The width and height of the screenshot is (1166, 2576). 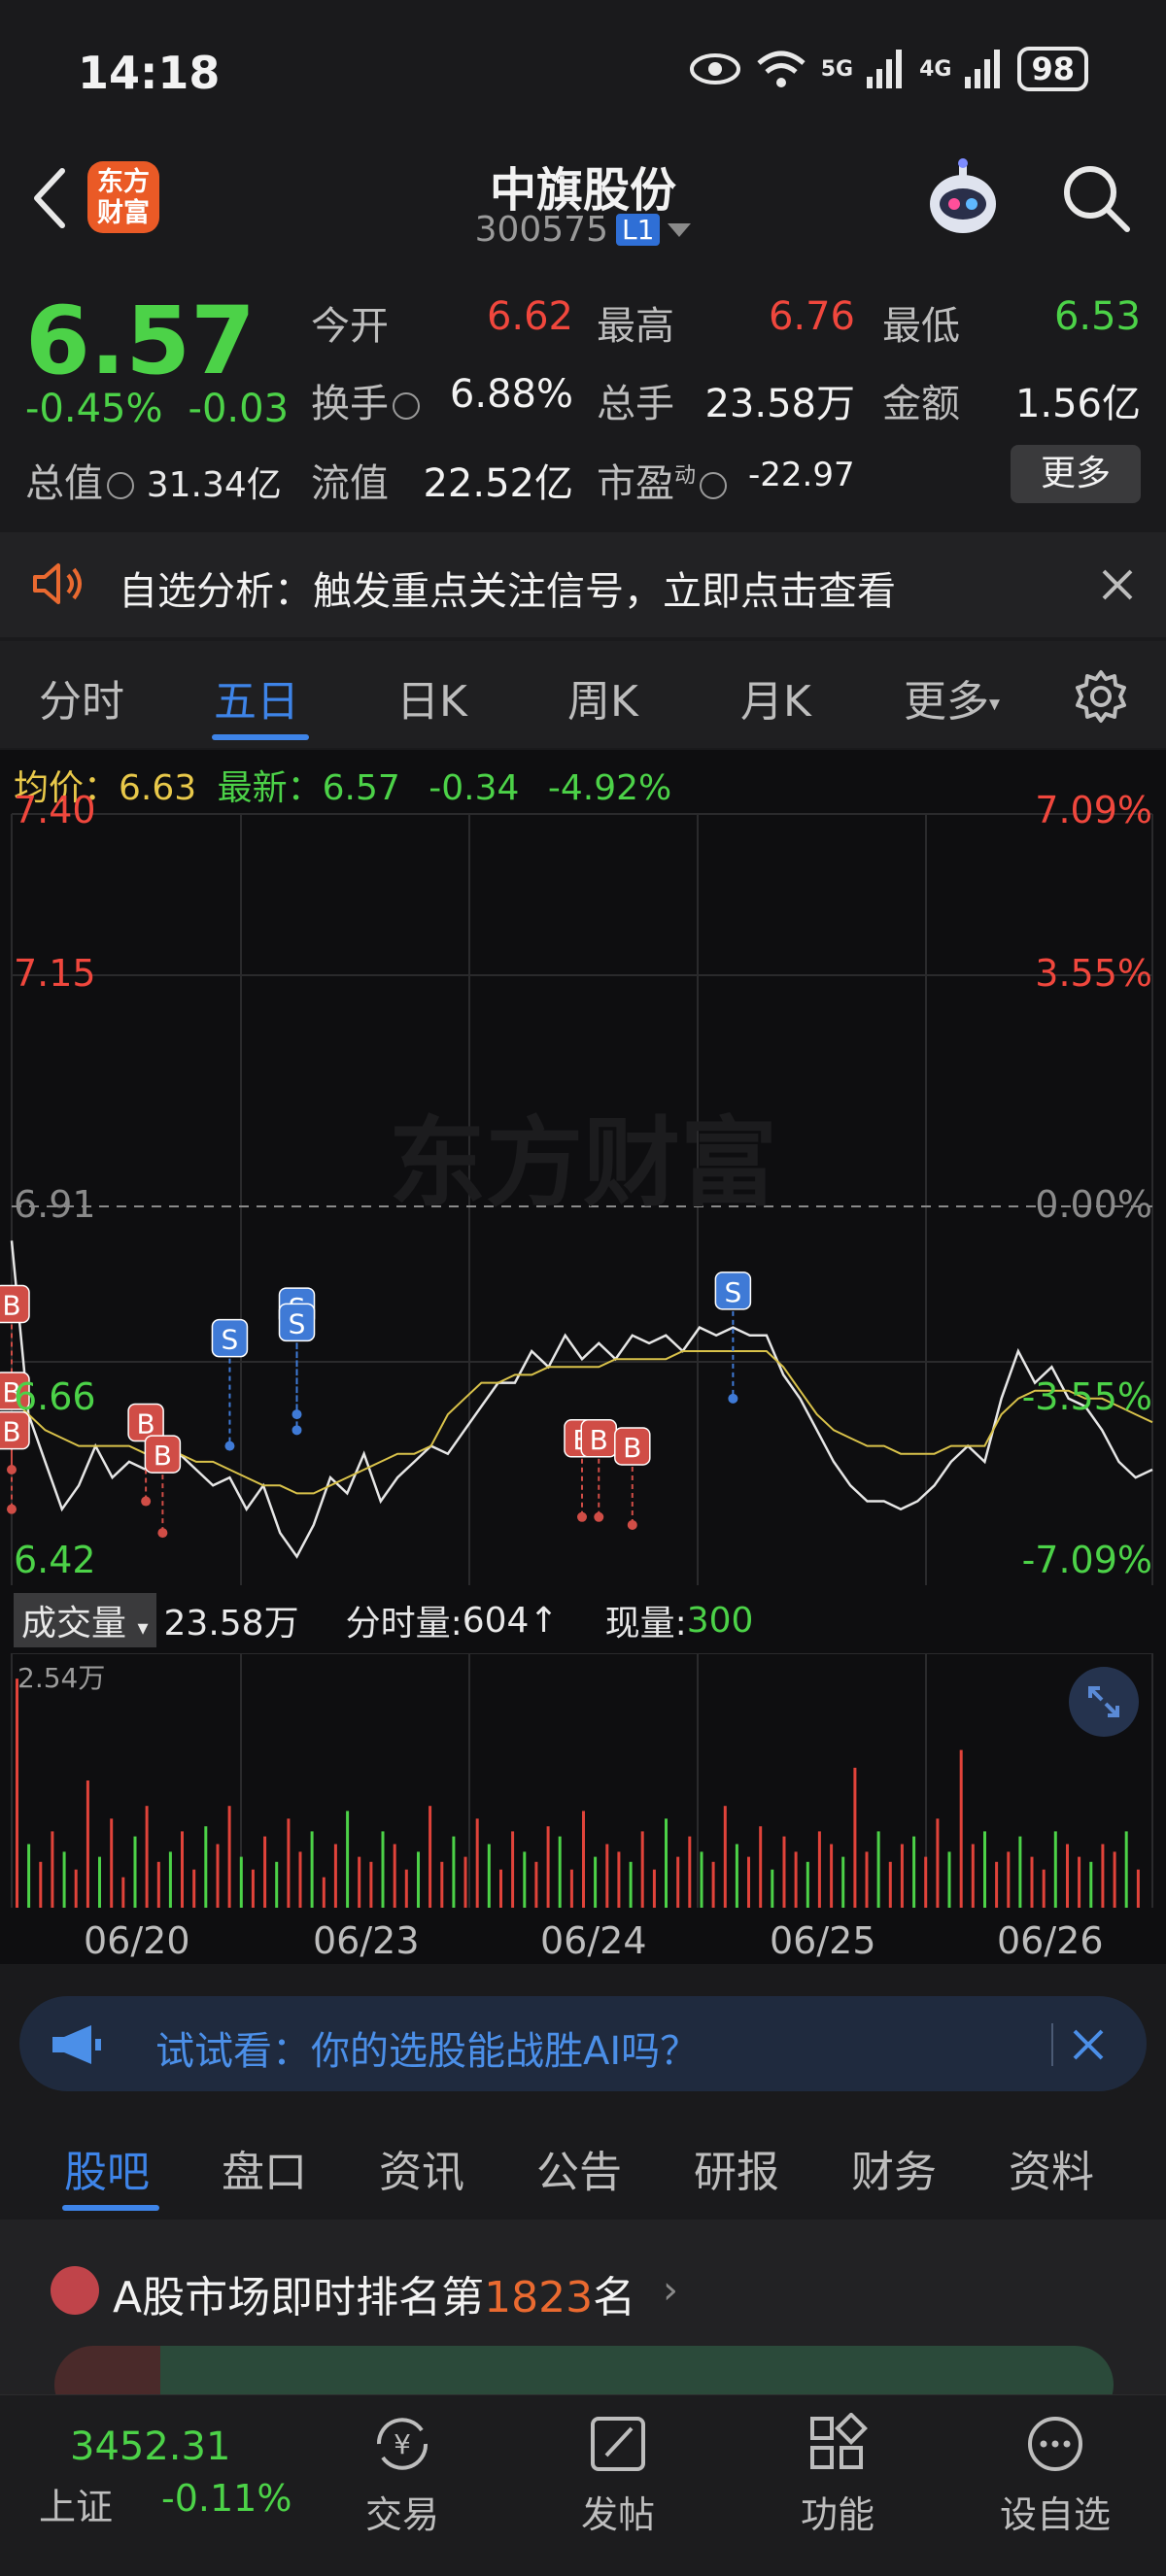 What do you see at coordinates (81, 697) in the screenshot?
I see `tab-intraday: 分时` at bounding box center [81, 697].